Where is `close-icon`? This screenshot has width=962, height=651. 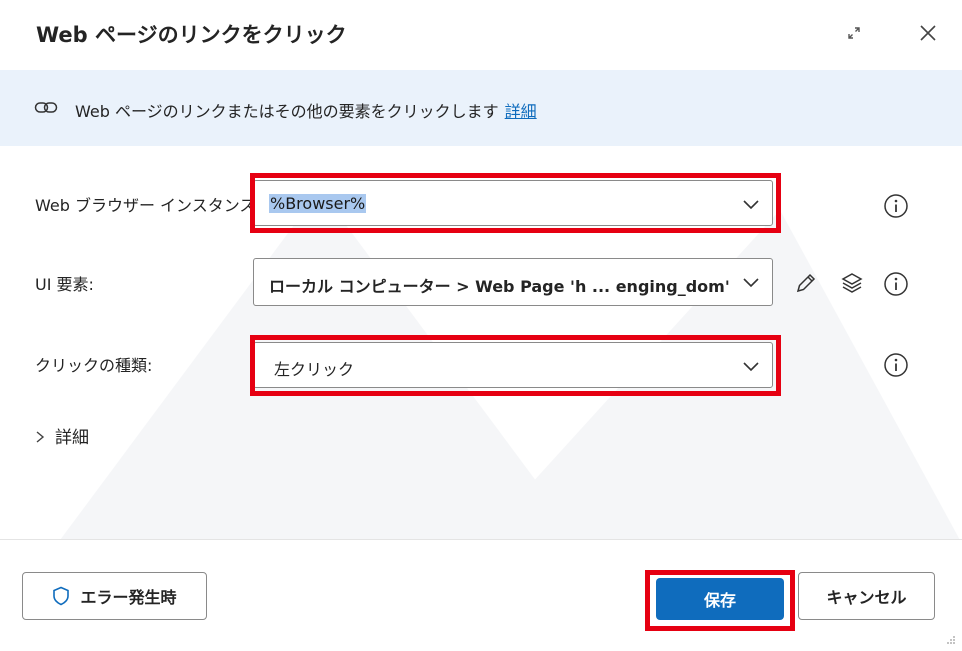
close-icon is located at coordinates (928, 33).